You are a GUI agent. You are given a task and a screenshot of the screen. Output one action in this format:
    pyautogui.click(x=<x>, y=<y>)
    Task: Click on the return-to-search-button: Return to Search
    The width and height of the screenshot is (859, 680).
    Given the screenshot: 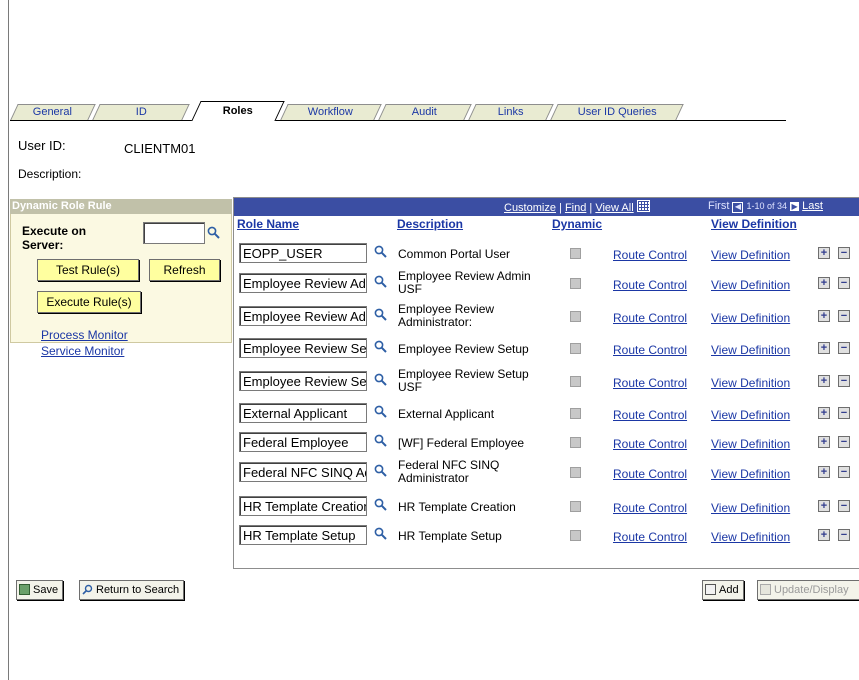 What is the action you would take?
    pyautogui.click(x=132, y=590)
    